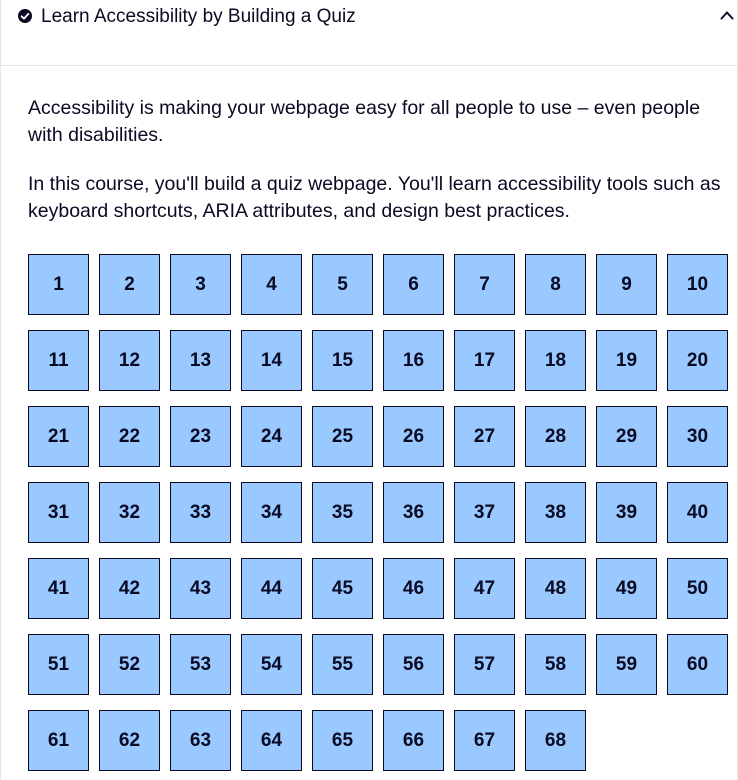 The height and width of the screenshot is (780, 738). What do you see at coordinates (271, 512) in the screenshot?
I see `step-button: 34` at bounding box center [271, 512].